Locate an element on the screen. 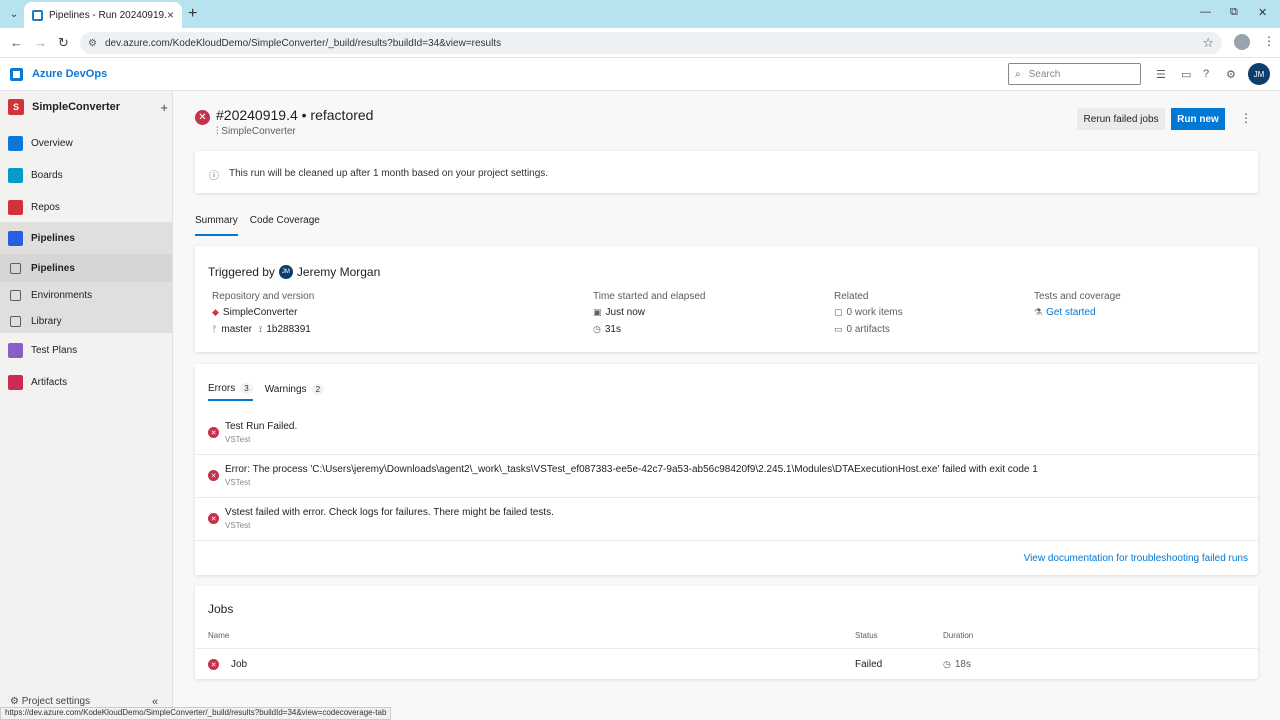 This screenshot has height=720, width=1280. failed-job-icon: ✕ is located at coordinates (213, 664).